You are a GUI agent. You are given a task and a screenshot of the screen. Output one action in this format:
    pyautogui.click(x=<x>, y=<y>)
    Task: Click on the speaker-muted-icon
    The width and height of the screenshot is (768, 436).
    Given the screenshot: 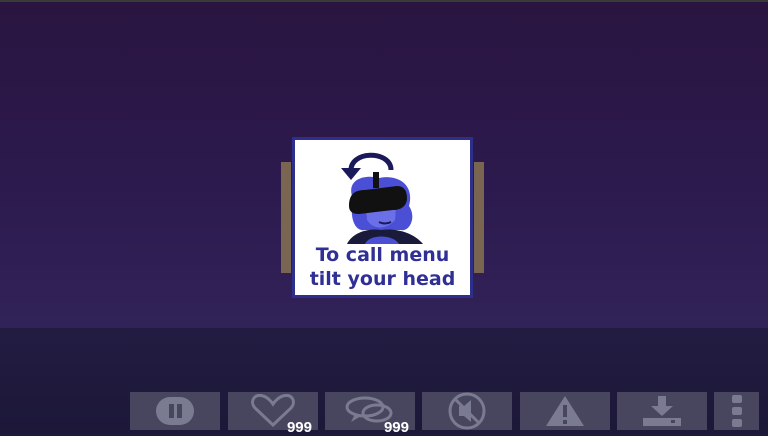 What is the action you would take?
    pyautogui.click(x=467, y=411)
    